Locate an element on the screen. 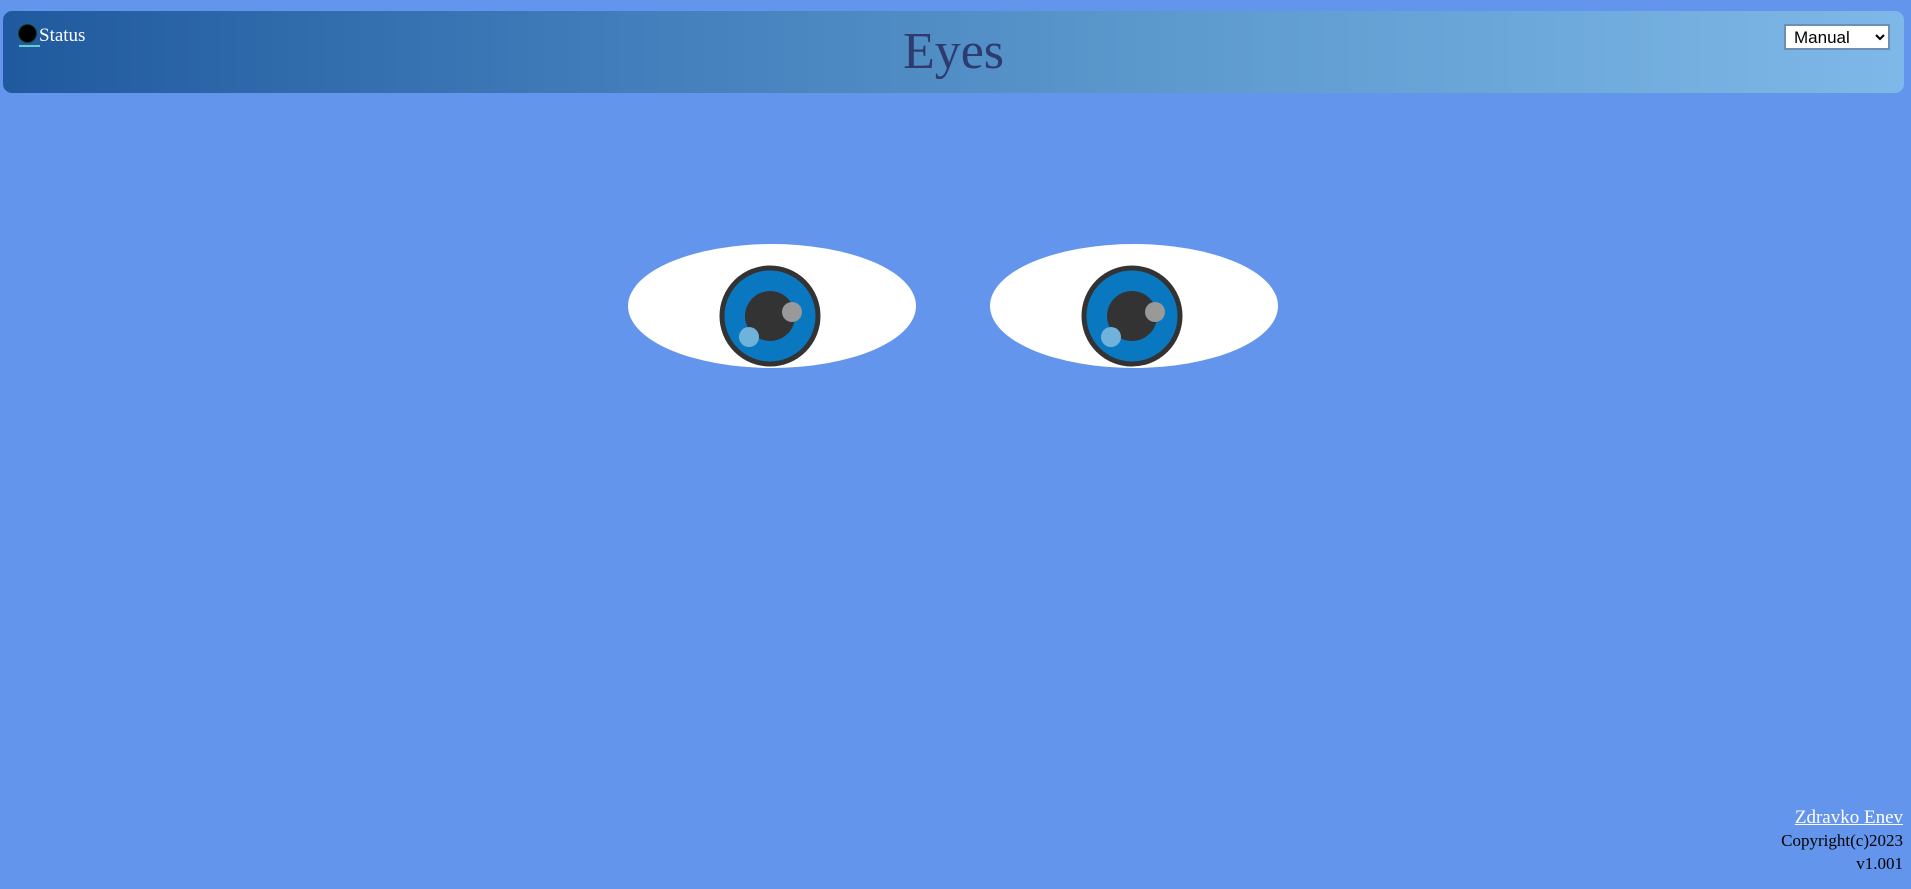 This screenshot has width=1911, height=889. copyright-text: Copyright(c)2023 is located at coordinates (1842, 840).